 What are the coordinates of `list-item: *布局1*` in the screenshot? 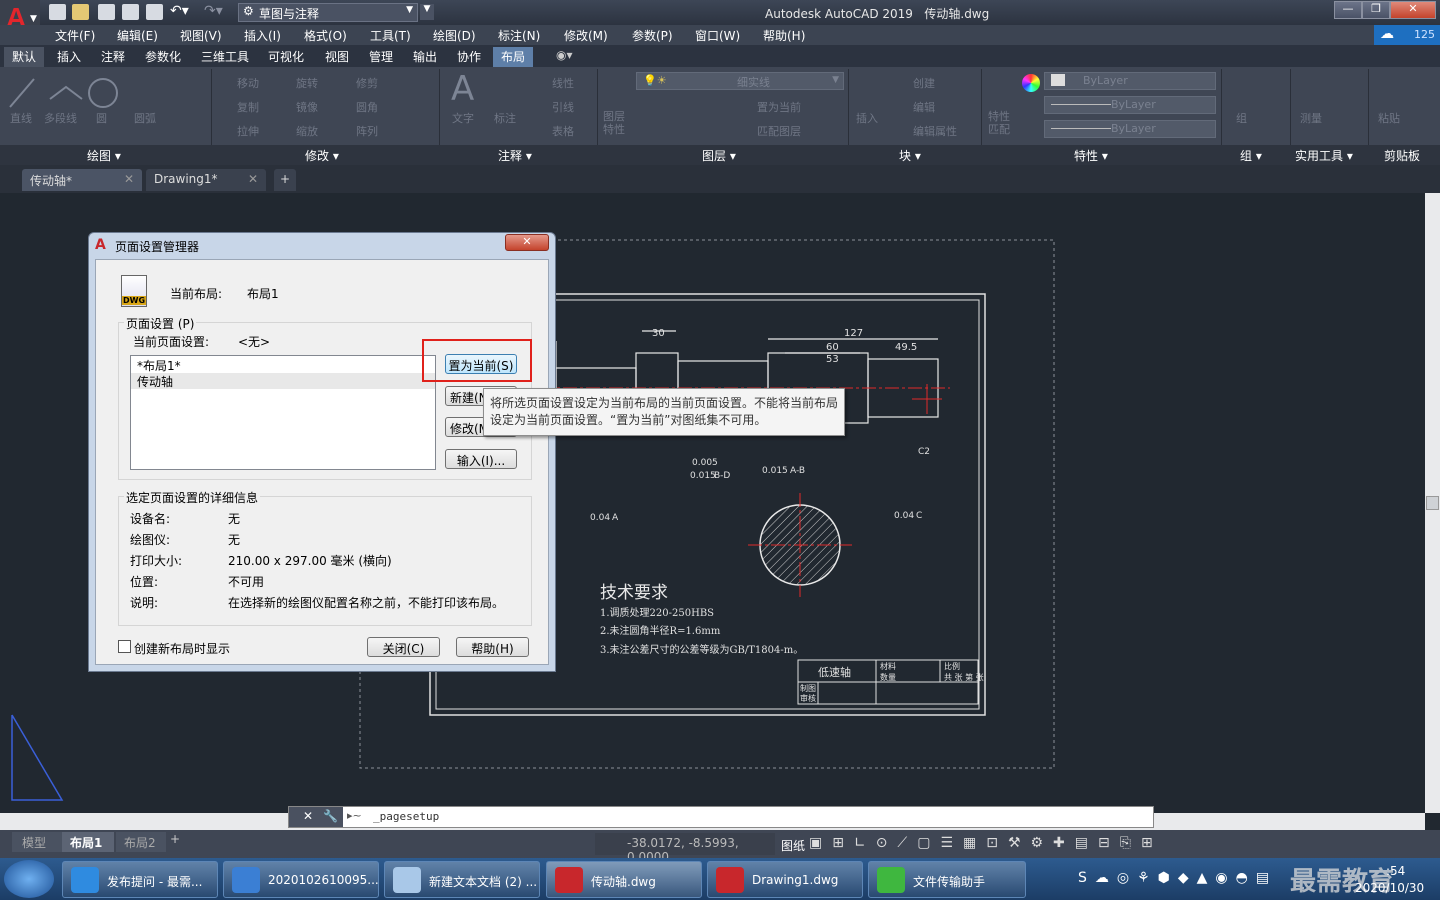 It's located at (283, 365).